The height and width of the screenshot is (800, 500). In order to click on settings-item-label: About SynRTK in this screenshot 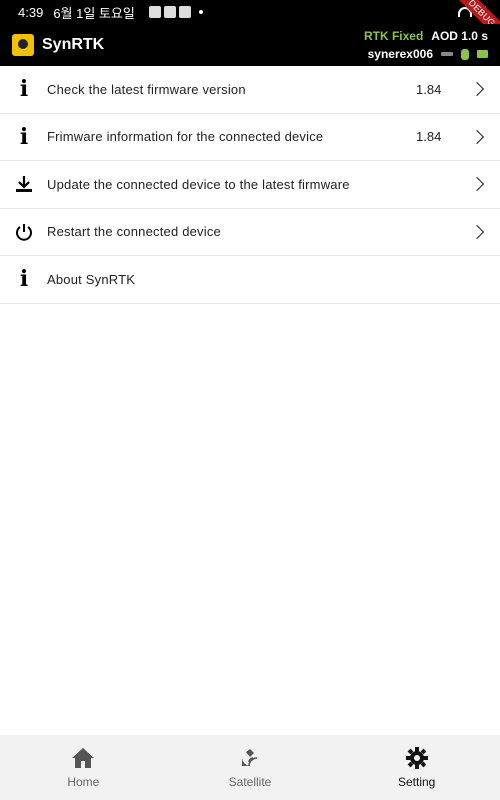, I will do `click(91, 279)`.